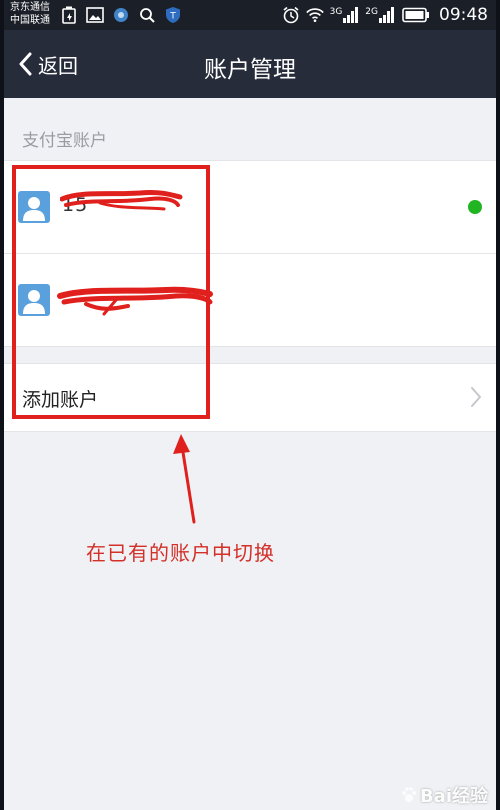 The width and height of the screenshot is (500, 810). What do you see at coordinates (291, 15) in the screenshot?
I see `alarm-icon` at bounding box center [291, 15].